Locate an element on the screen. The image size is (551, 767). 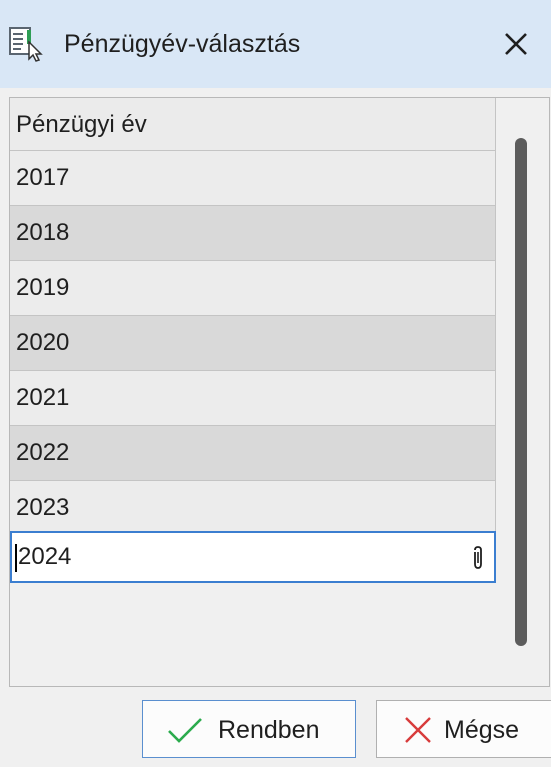
close-icon is located at coordinates (516, 44).